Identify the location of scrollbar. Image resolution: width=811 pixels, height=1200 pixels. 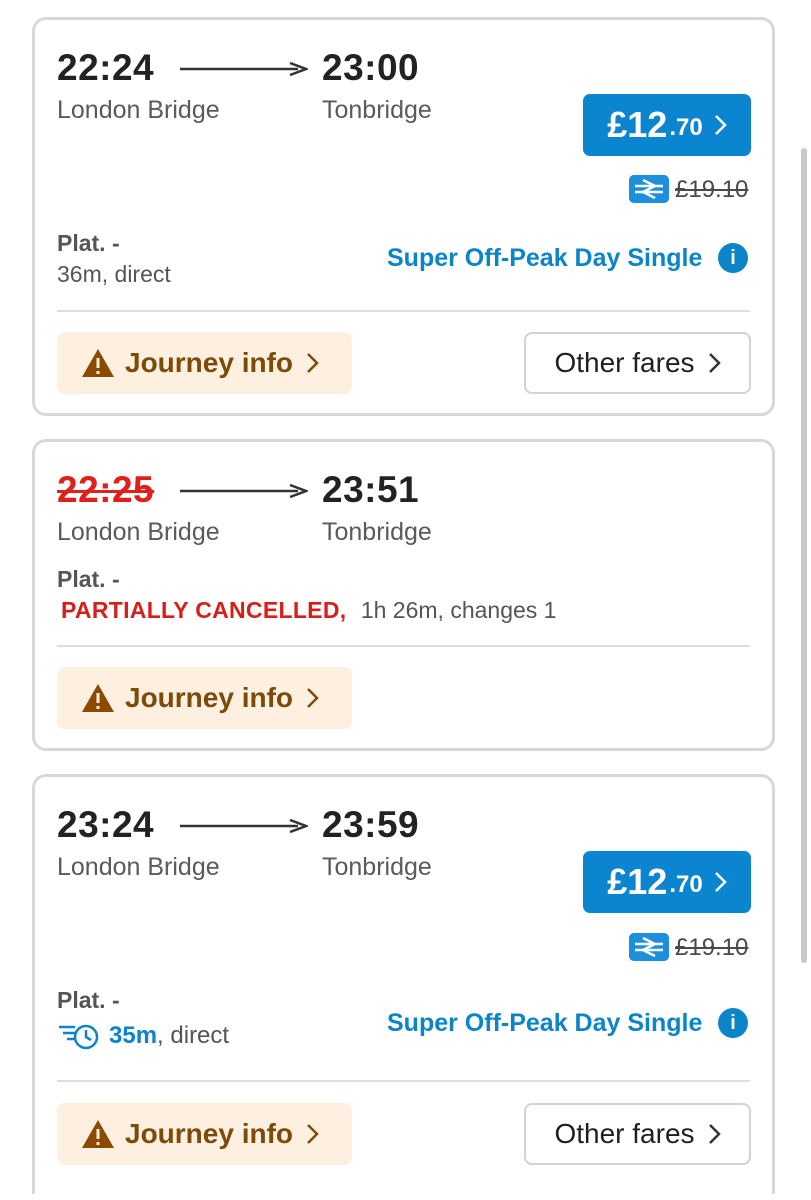
(804, 555).